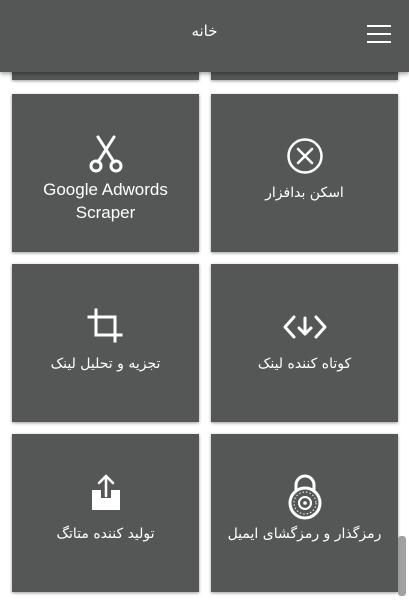 The width and height of the screenshot is (409, 600). What do you see at coordinates (304, 364) in the screenshot?
I see `tile-label: کوتاه کننده لینک` at bounding box center [304, 364].